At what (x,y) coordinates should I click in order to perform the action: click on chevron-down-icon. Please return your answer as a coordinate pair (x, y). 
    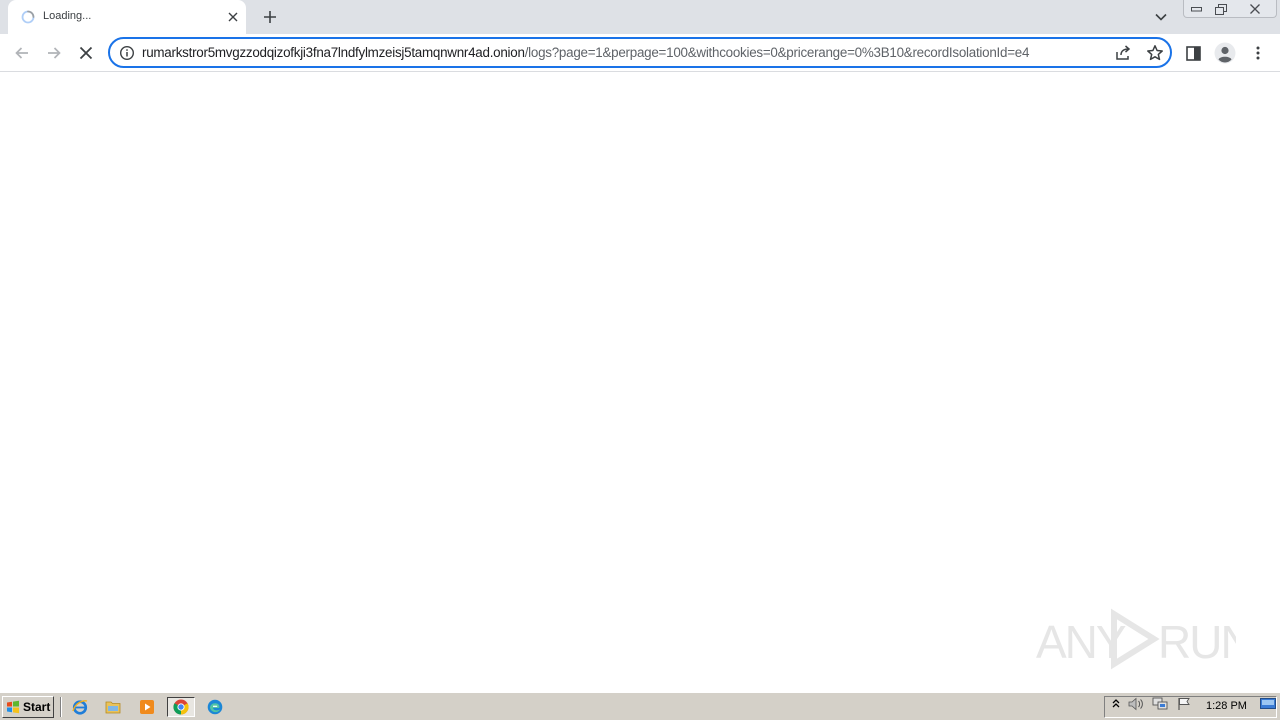
    Looking at the image, I should click on (1161, 17).